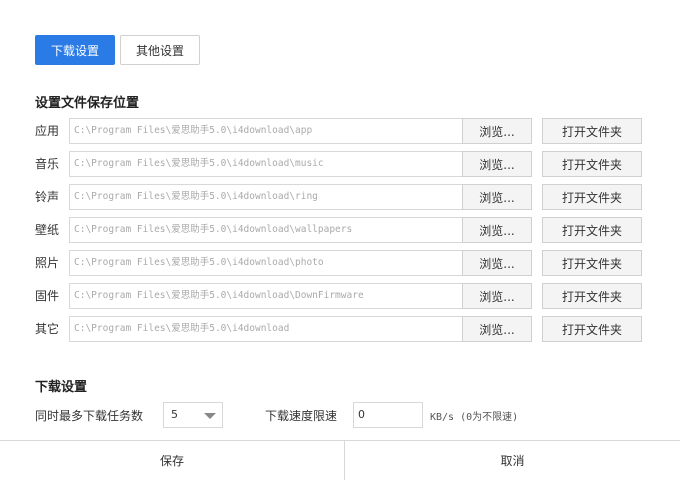 The height and width of the screenshot is (480, 680). What do you see at coordinates (75, 50) in the screenshot?
I see `tab-download-settings: 下载设置` at bounding box center [75, 50].